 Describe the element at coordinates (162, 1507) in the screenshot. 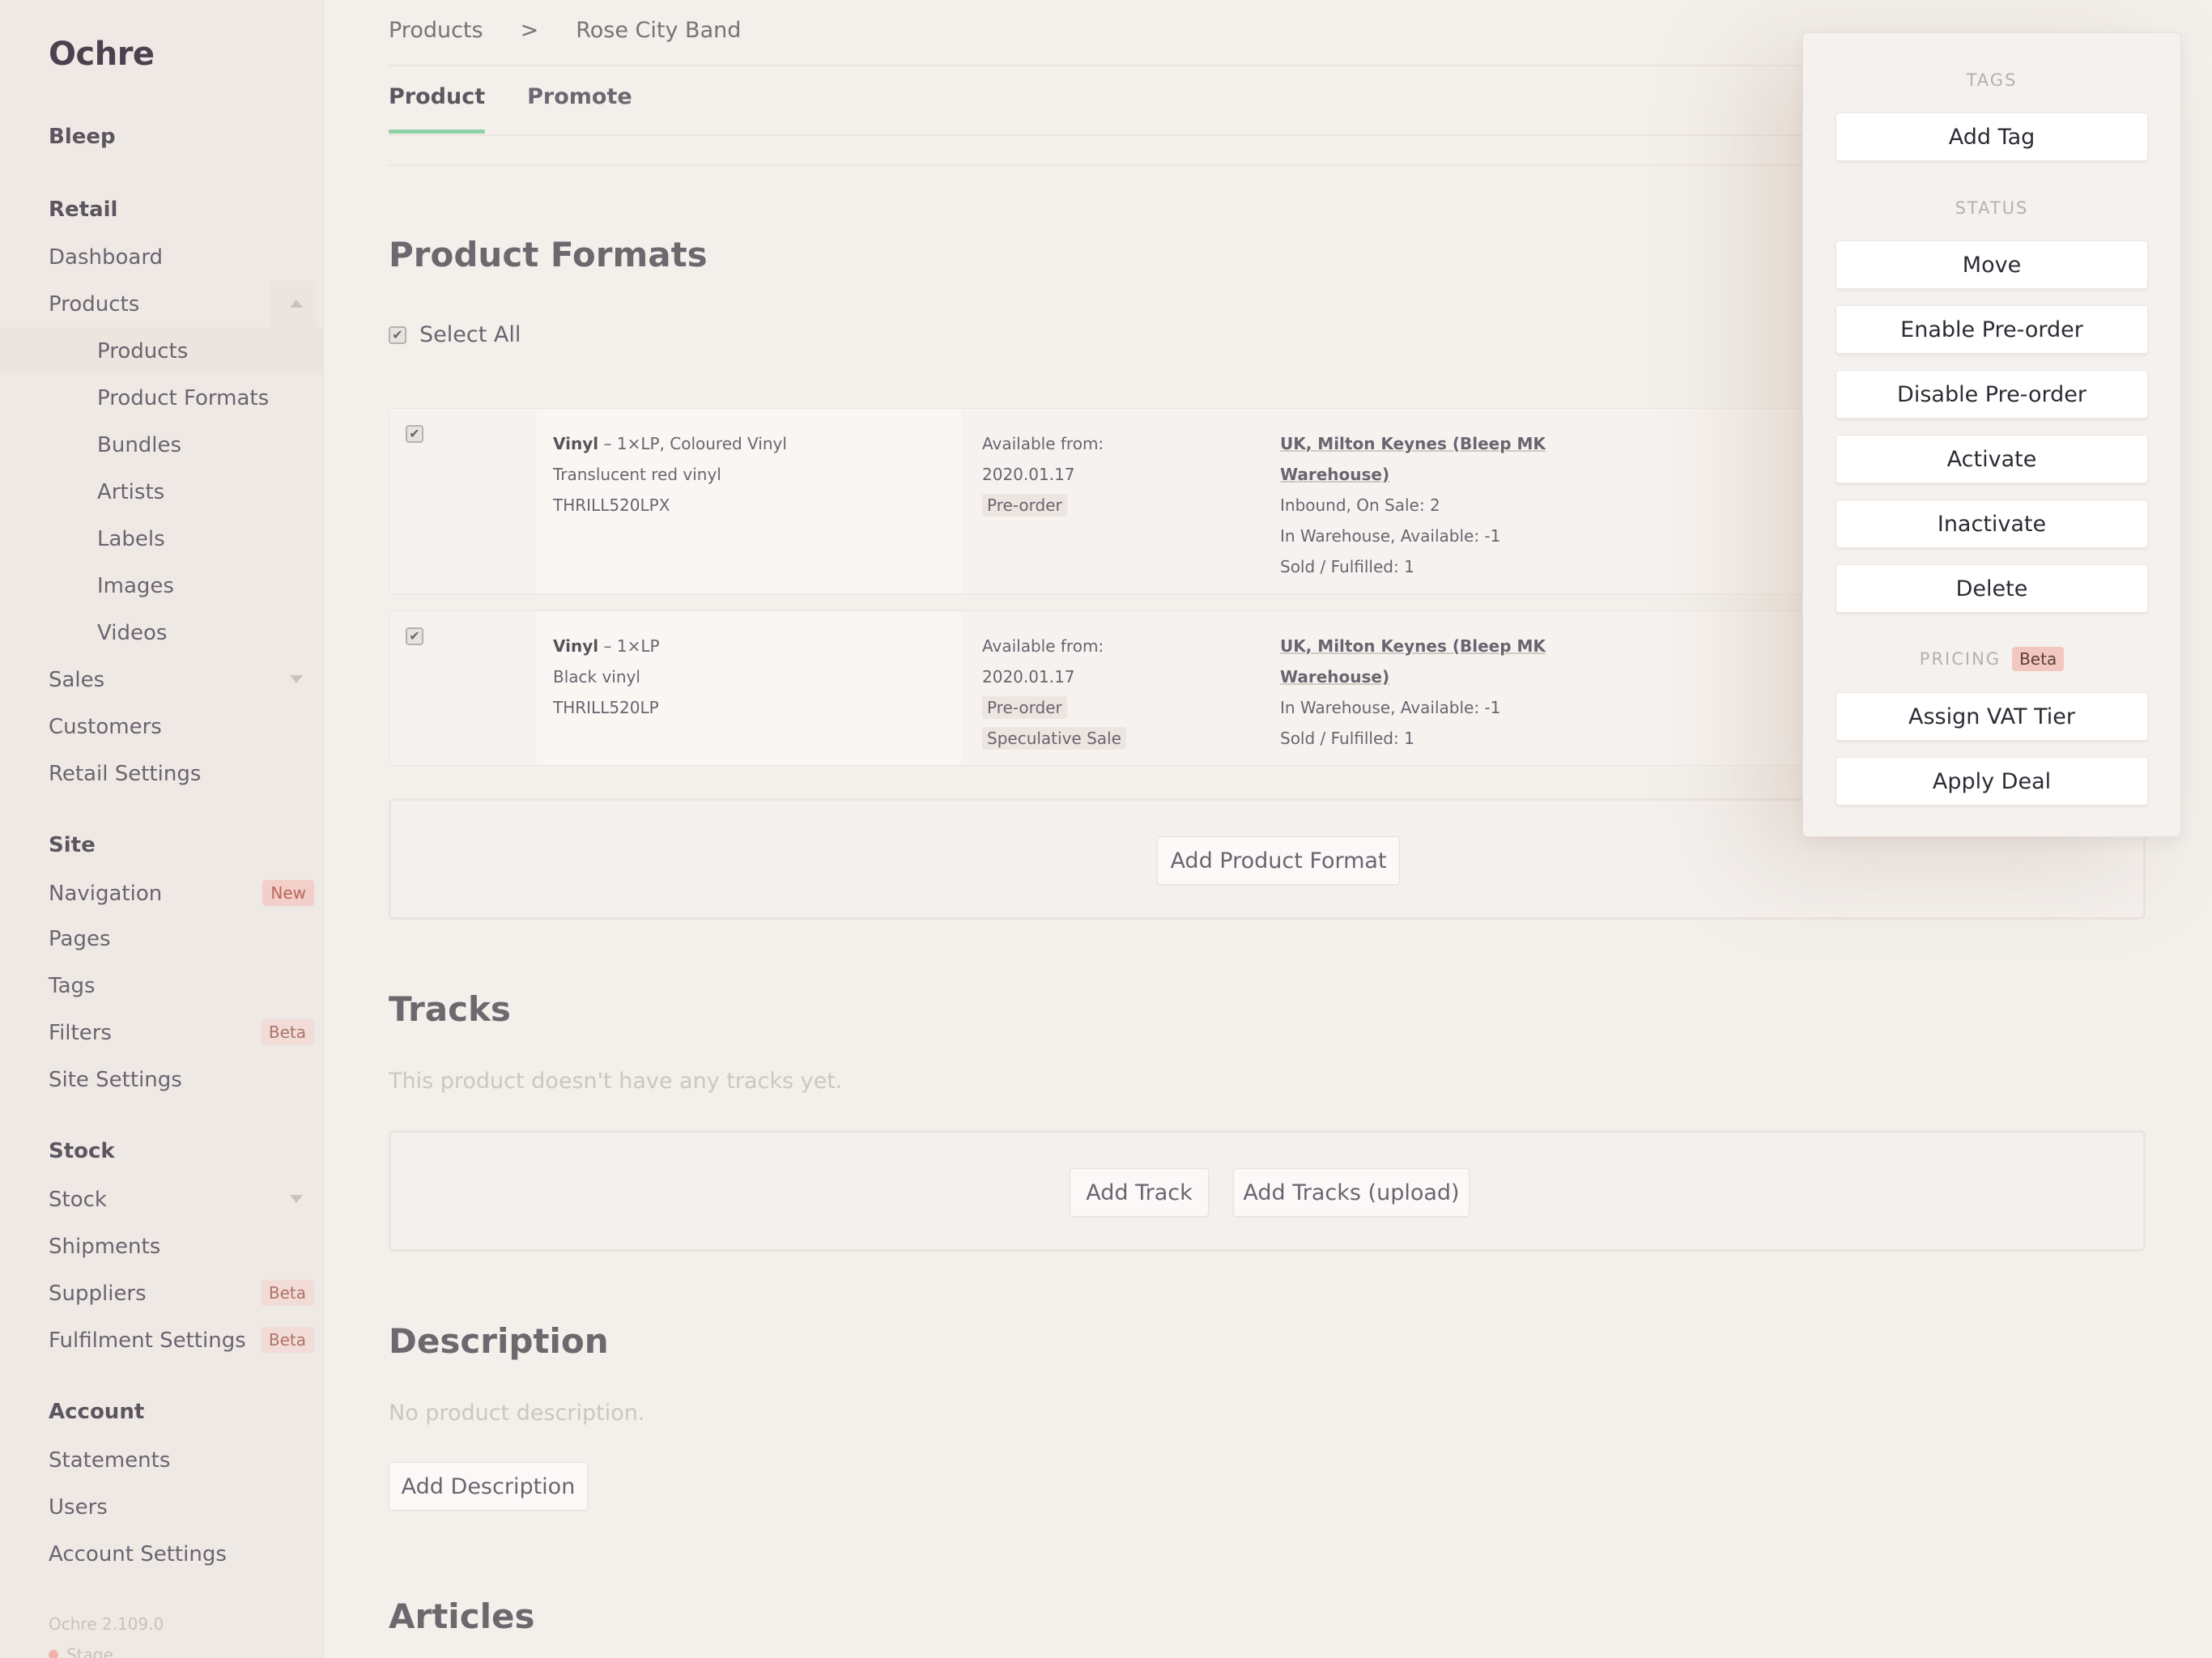

I see `sidebar-item-users: Users` at that location.